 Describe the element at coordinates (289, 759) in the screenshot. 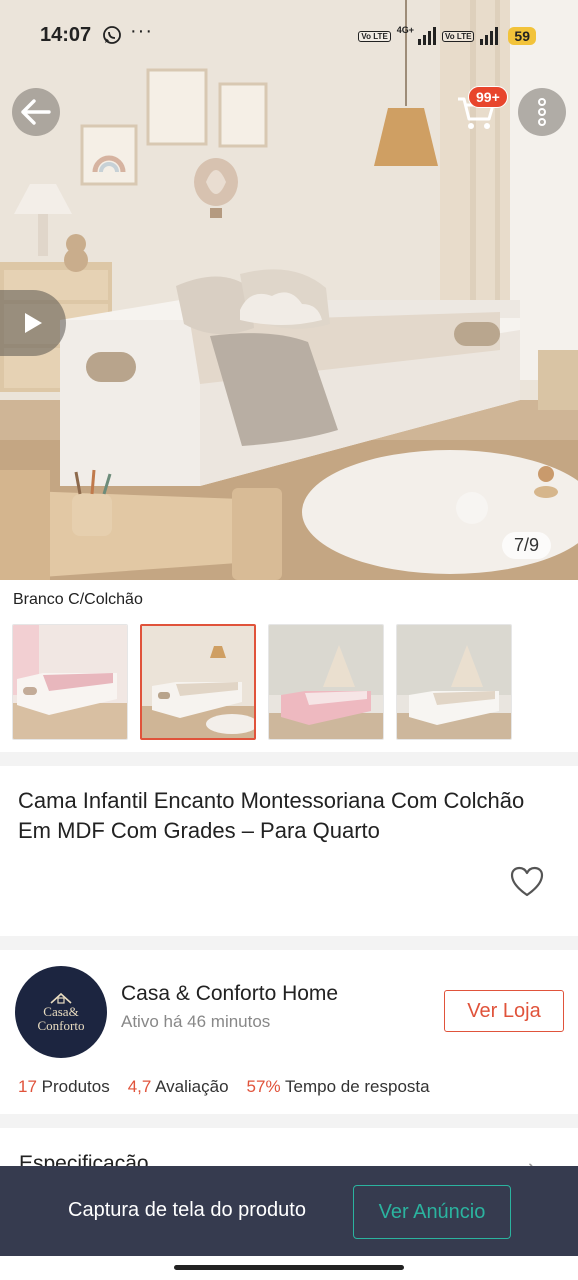

I see `section-divider` at that location.